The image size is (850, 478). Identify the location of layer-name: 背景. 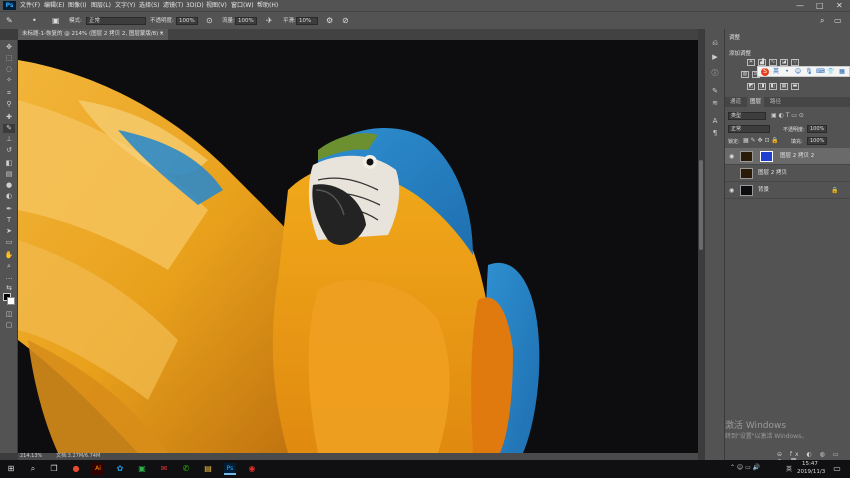
(763, 190).